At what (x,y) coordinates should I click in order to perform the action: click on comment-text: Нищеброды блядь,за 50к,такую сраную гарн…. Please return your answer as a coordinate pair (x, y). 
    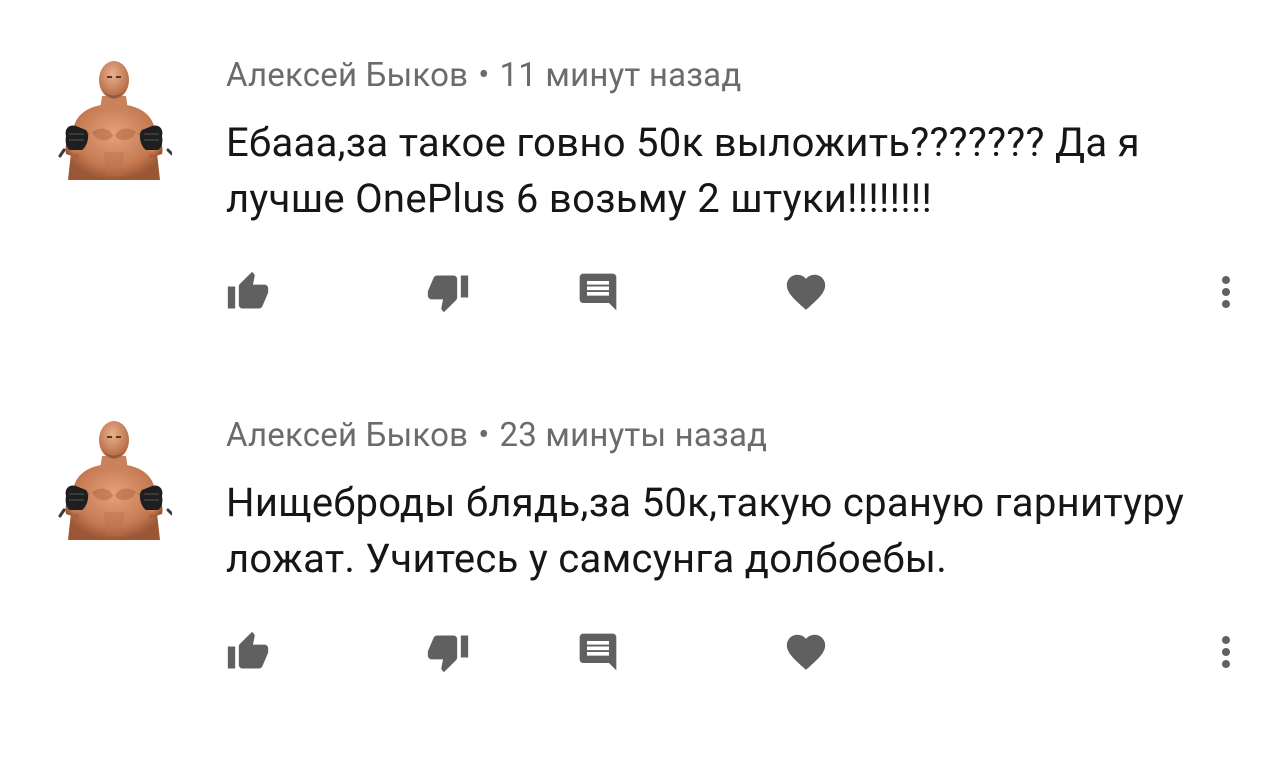
    Looking at the image, I should click on (705, 530).